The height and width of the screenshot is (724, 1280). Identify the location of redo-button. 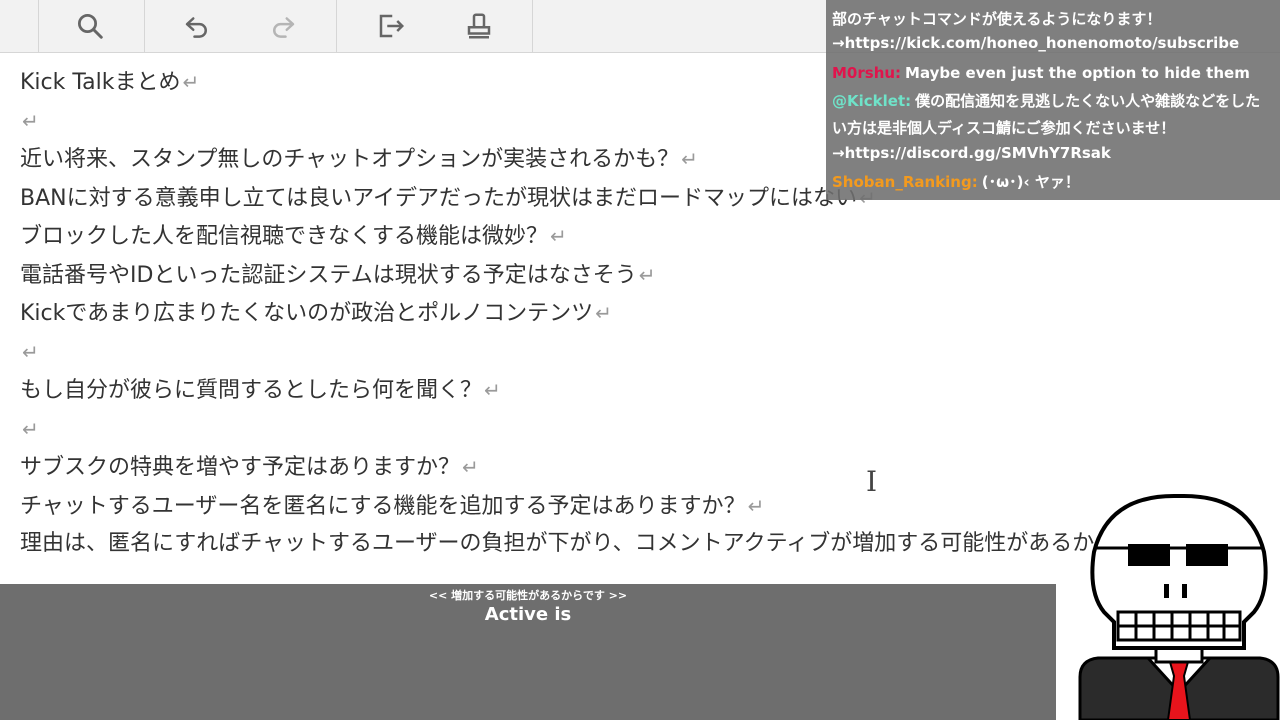
(283, 26).